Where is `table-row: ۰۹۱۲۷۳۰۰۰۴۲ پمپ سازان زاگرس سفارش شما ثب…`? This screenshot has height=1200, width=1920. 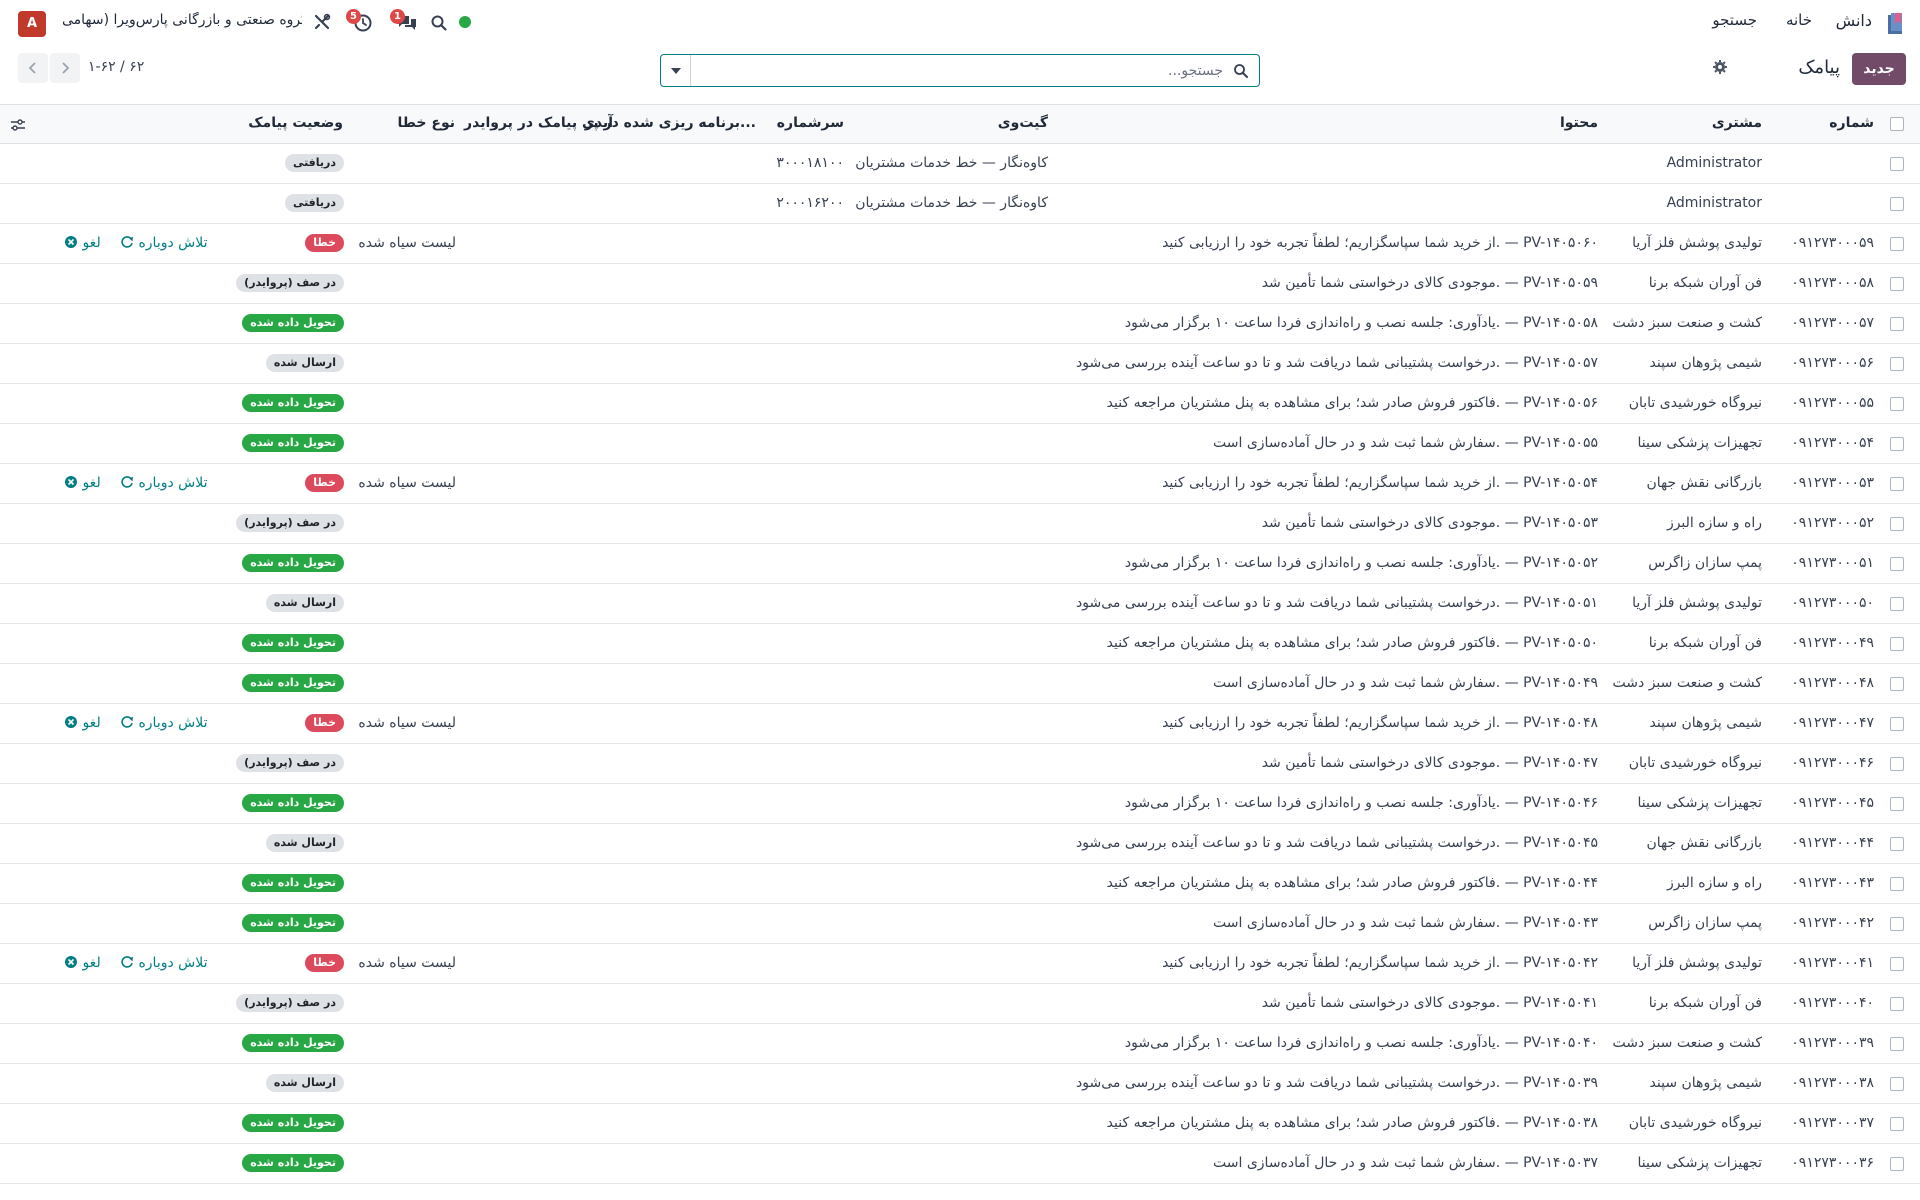 table-row: ۰۹۱۲۷۳۰۰۰۴۲ پمپ سازان زاگرس سفارش شما ثب… is located at coordinates (960, 924).